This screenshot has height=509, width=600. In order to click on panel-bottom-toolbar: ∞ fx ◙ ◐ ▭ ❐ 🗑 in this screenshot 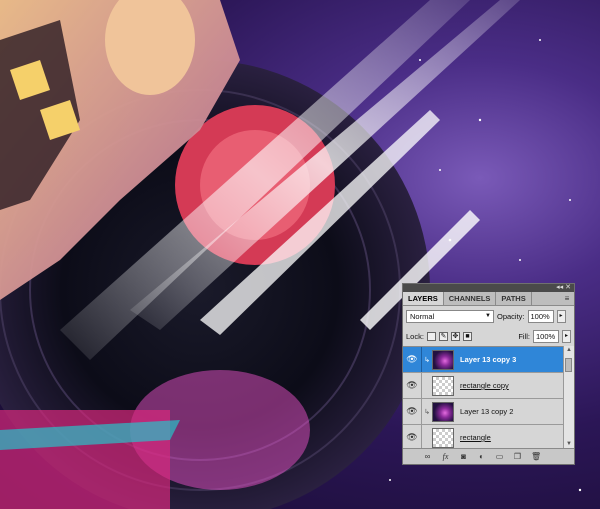, I will do `click(488, 456)`.